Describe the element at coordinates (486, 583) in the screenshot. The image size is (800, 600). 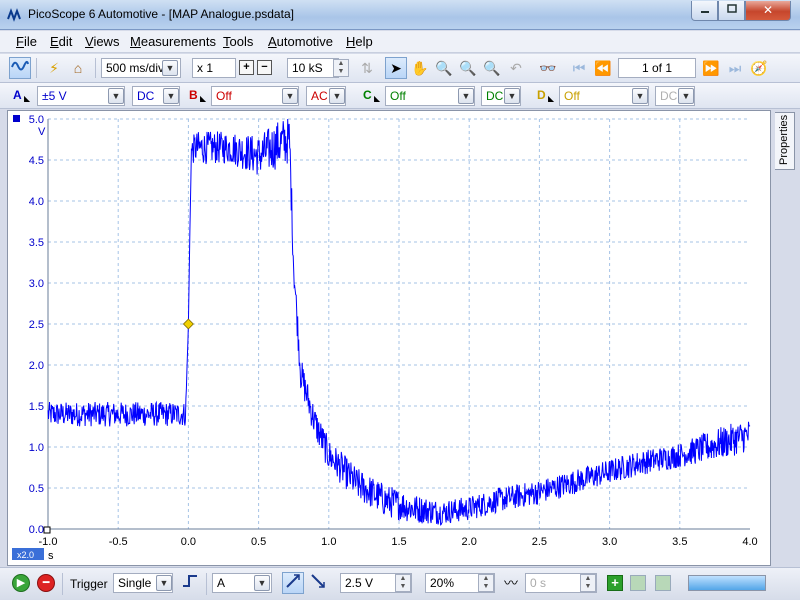
I see `pretrigger-spinner: ▲ ▼` at that location.